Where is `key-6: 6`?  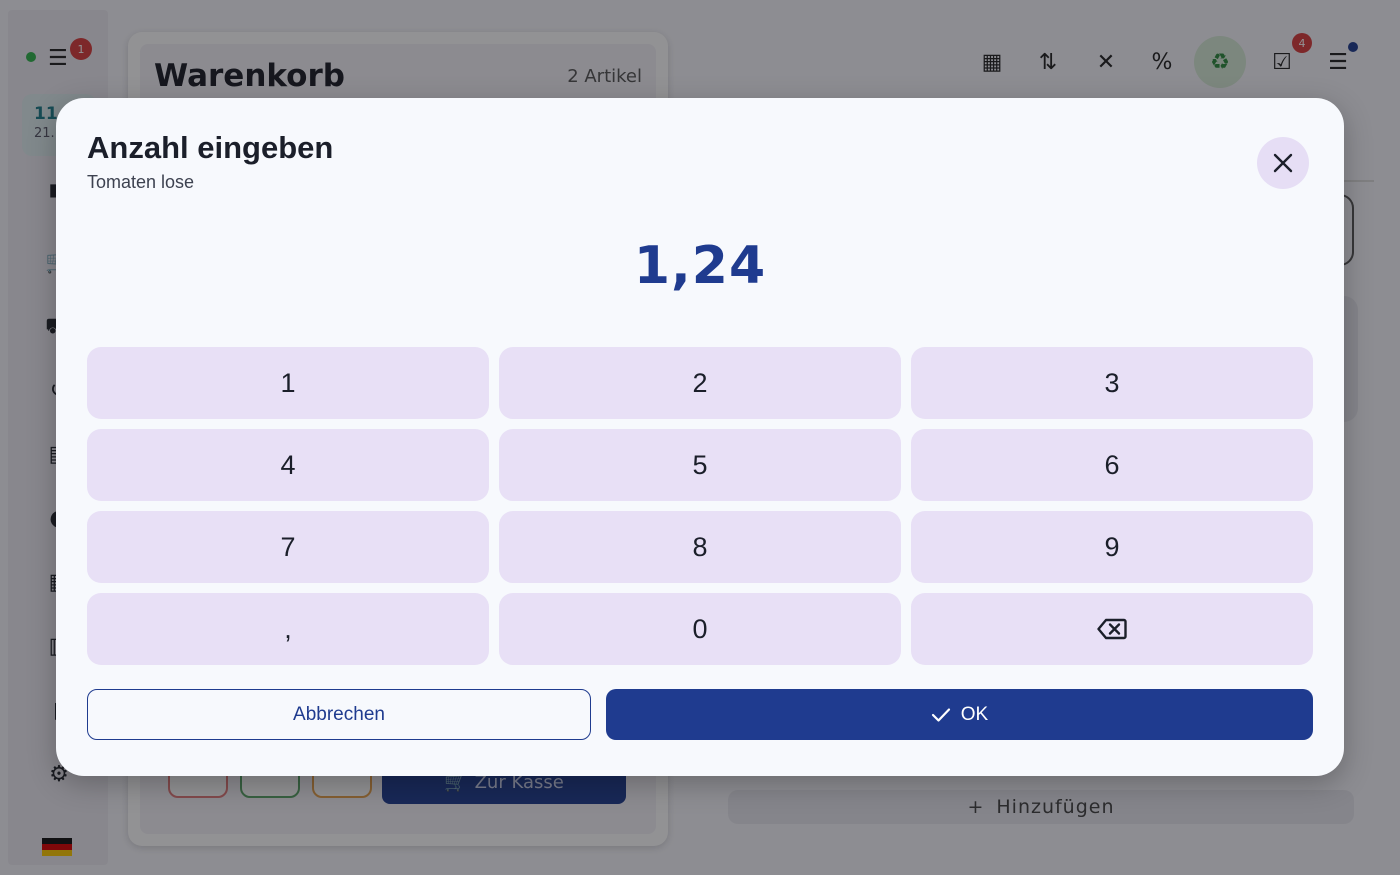
key-6: 6 is located at coordinates (1112, 465).